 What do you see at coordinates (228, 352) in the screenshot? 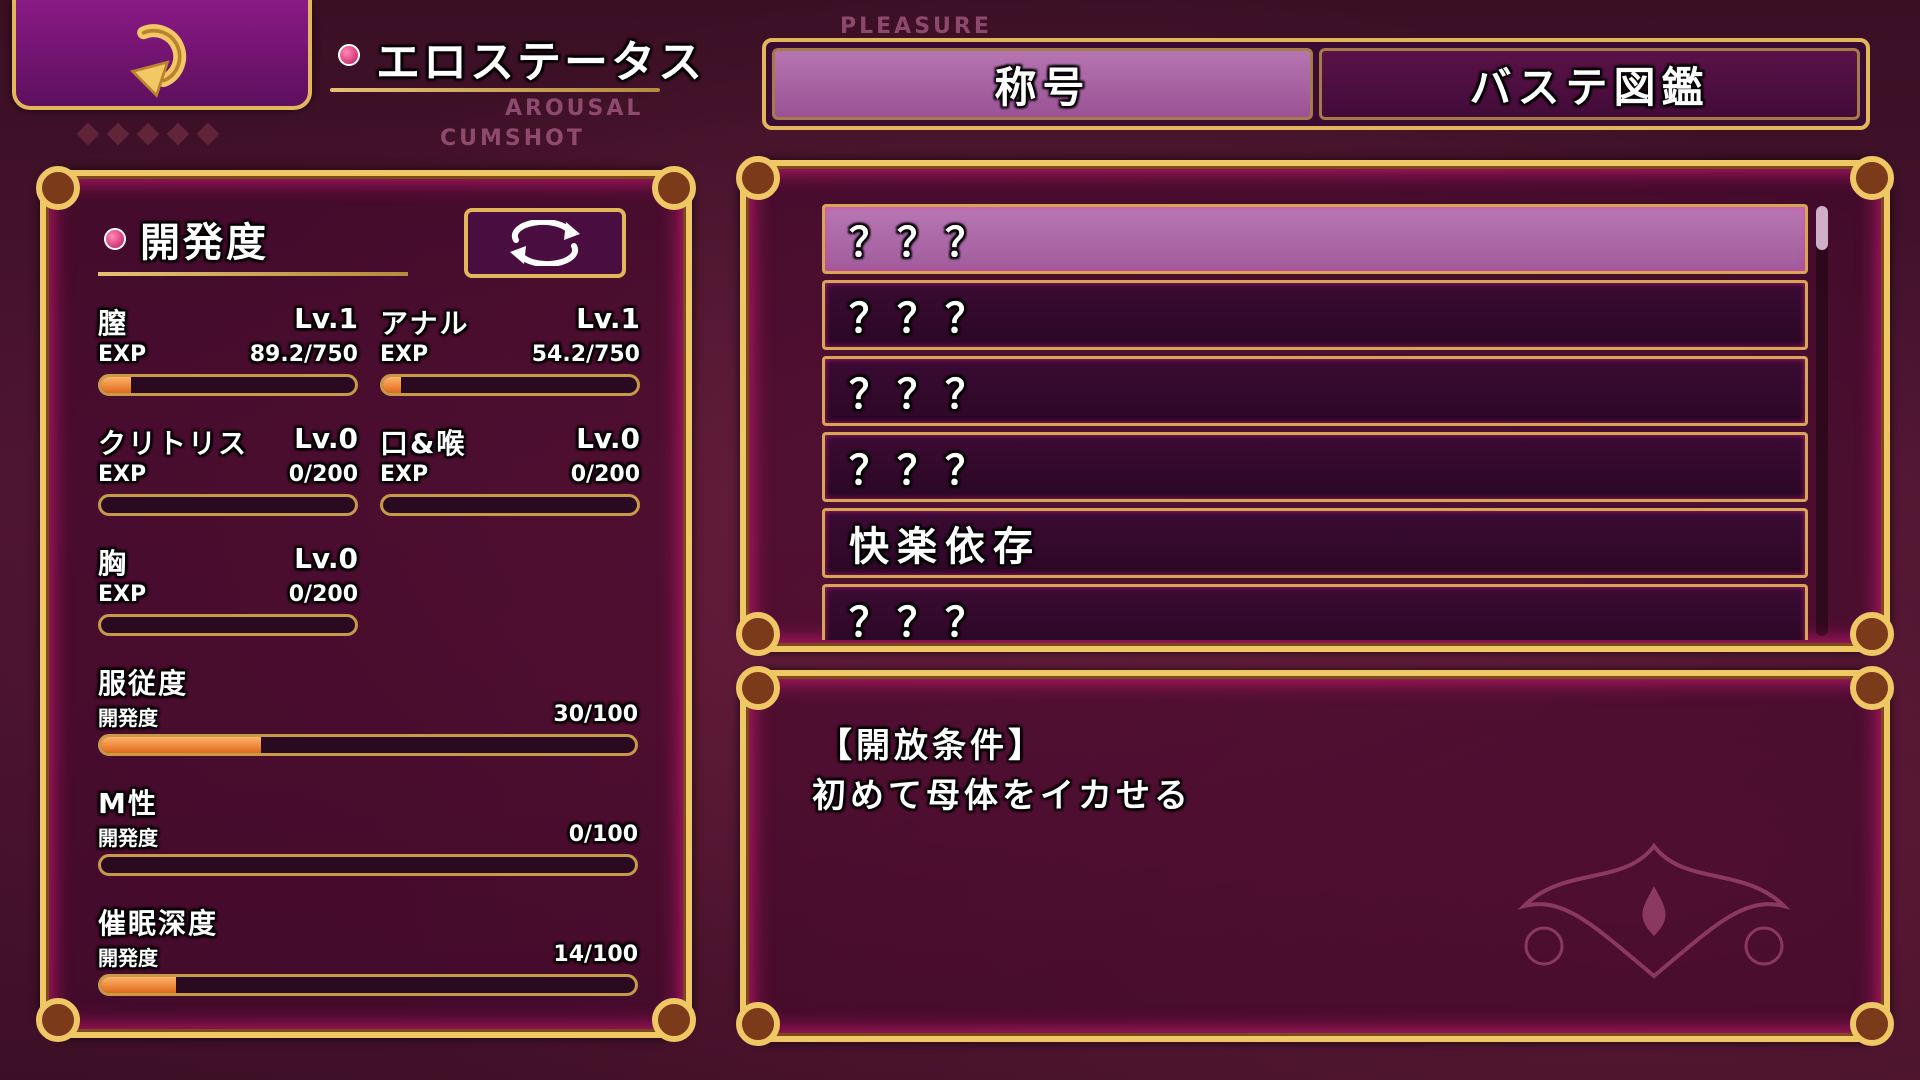
I see `stat-vagina: 膣 Lv.1 EXP 89.2/750` at bounding box center [228, 352].